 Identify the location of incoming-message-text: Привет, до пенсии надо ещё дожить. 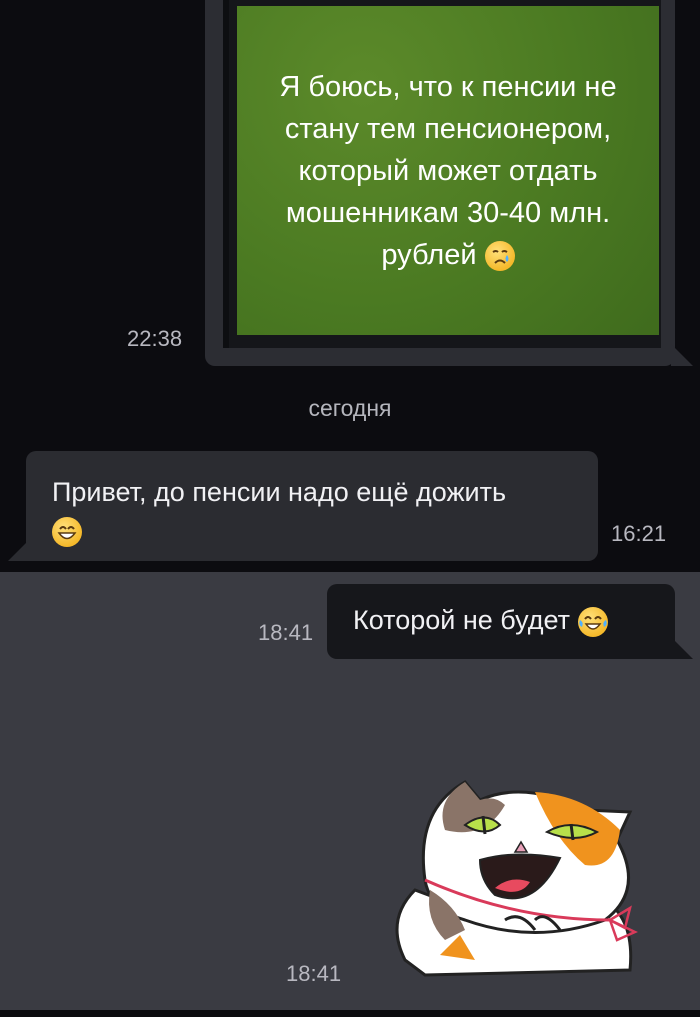
(317, 511).